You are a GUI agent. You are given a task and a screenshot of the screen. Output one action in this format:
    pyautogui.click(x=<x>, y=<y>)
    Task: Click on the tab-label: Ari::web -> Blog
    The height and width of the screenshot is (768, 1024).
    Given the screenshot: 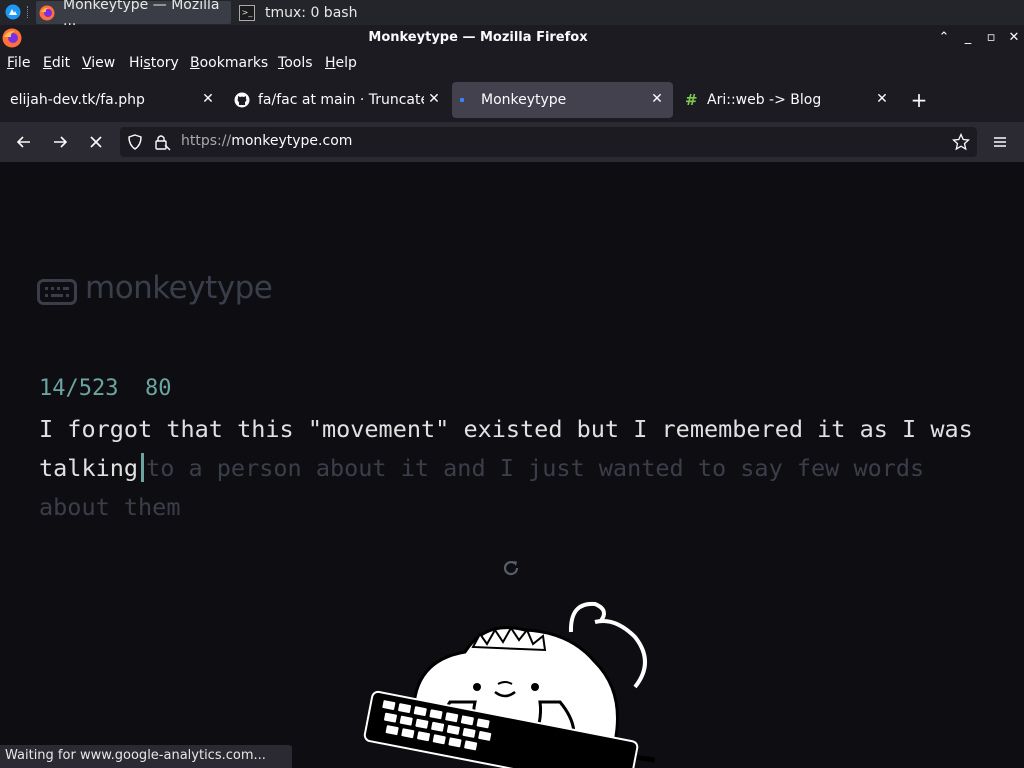 What is the action you would take?
    pyautogui.click(x=764, y=100)
    